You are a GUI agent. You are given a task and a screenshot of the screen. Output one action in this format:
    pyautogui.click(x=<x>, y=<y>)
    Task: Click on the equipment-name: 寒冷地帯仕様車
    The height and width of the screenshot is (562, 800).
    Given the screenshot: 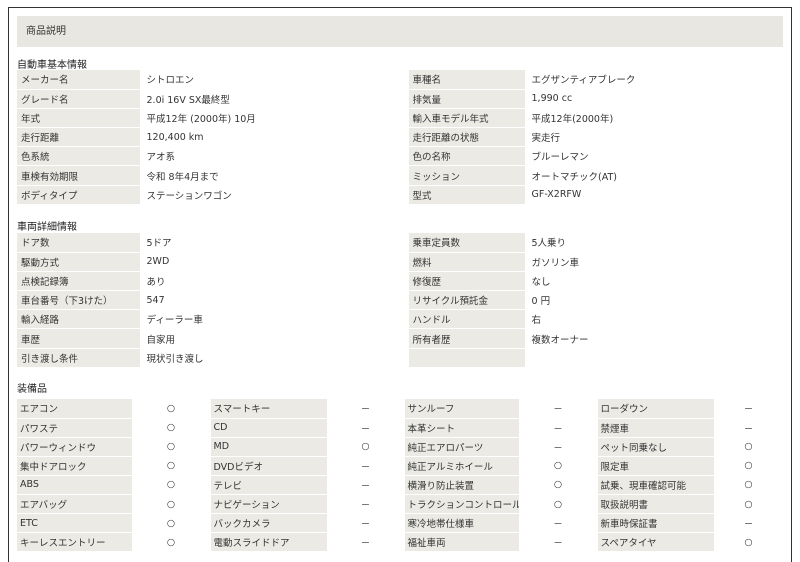 What is the action you would take?
    pyautogui.click(x=462, y=523)
    